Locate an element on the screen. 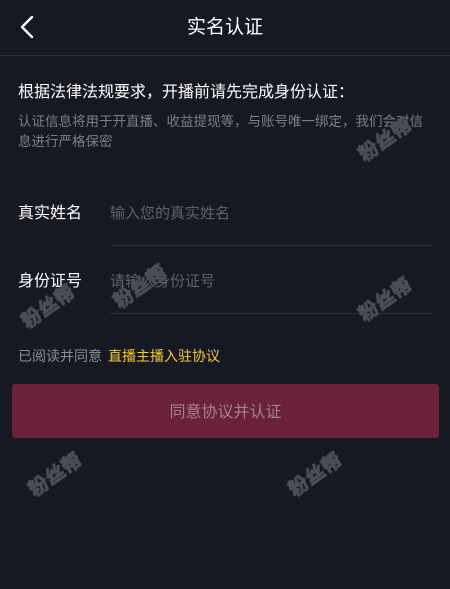  agreement-text: 已阅读并同意 直播主播入驻协议 is located at coordinates (119, 356).